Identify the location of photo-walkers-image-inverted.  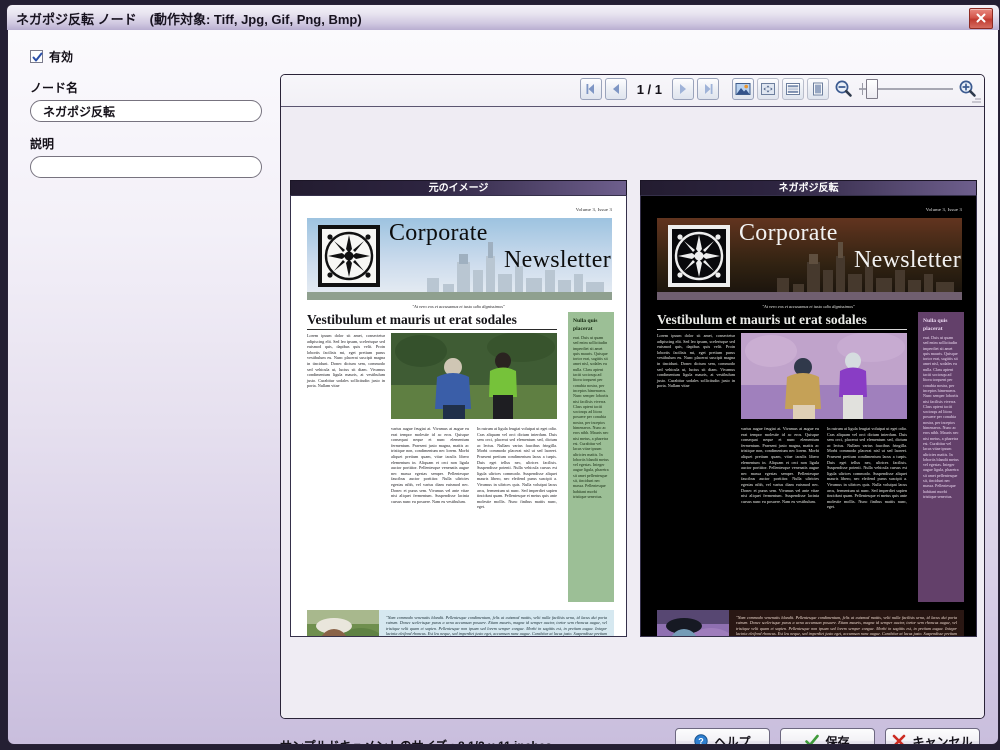
(824, 376).